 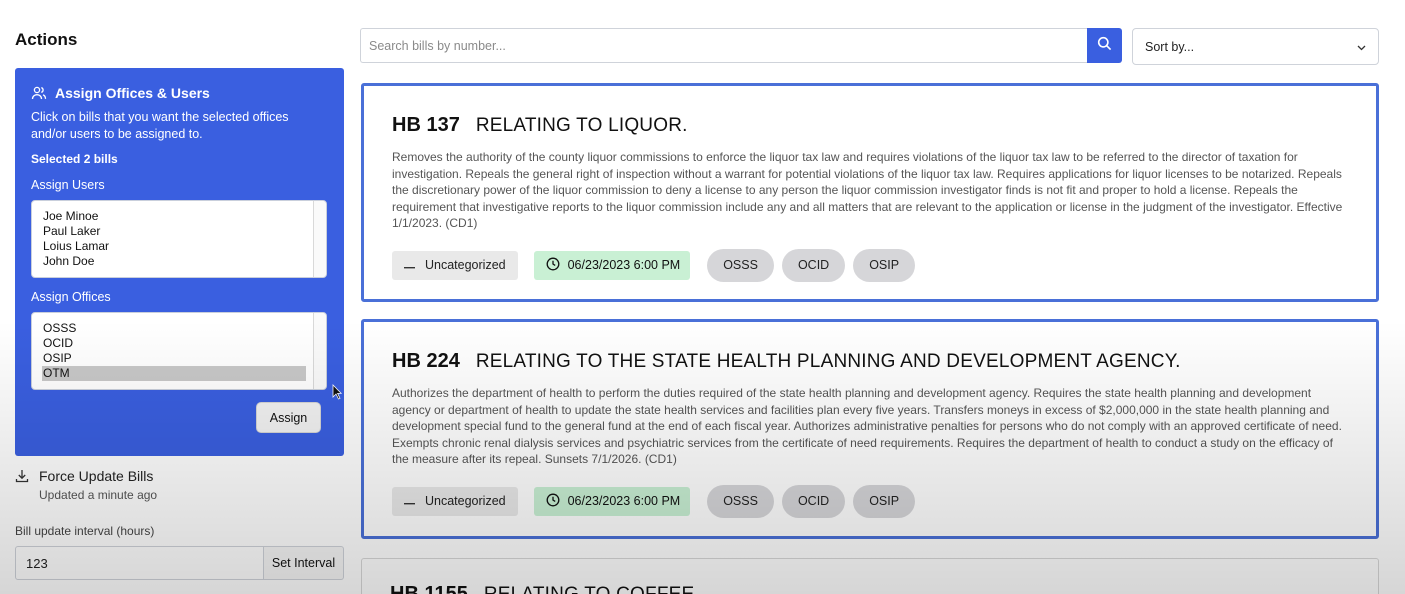 What do you see at coordinates (68, 185) in the screenshot?
I see `assign-users-label: Assign Users` at bounding box center [68, 185].